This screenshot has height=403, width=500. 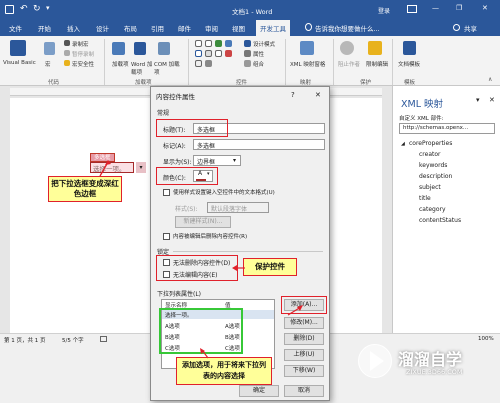 What do you see at coordinates (258, 64) in the screenshot?
I see `group-button: 组合` at bounding box center [258, 64].